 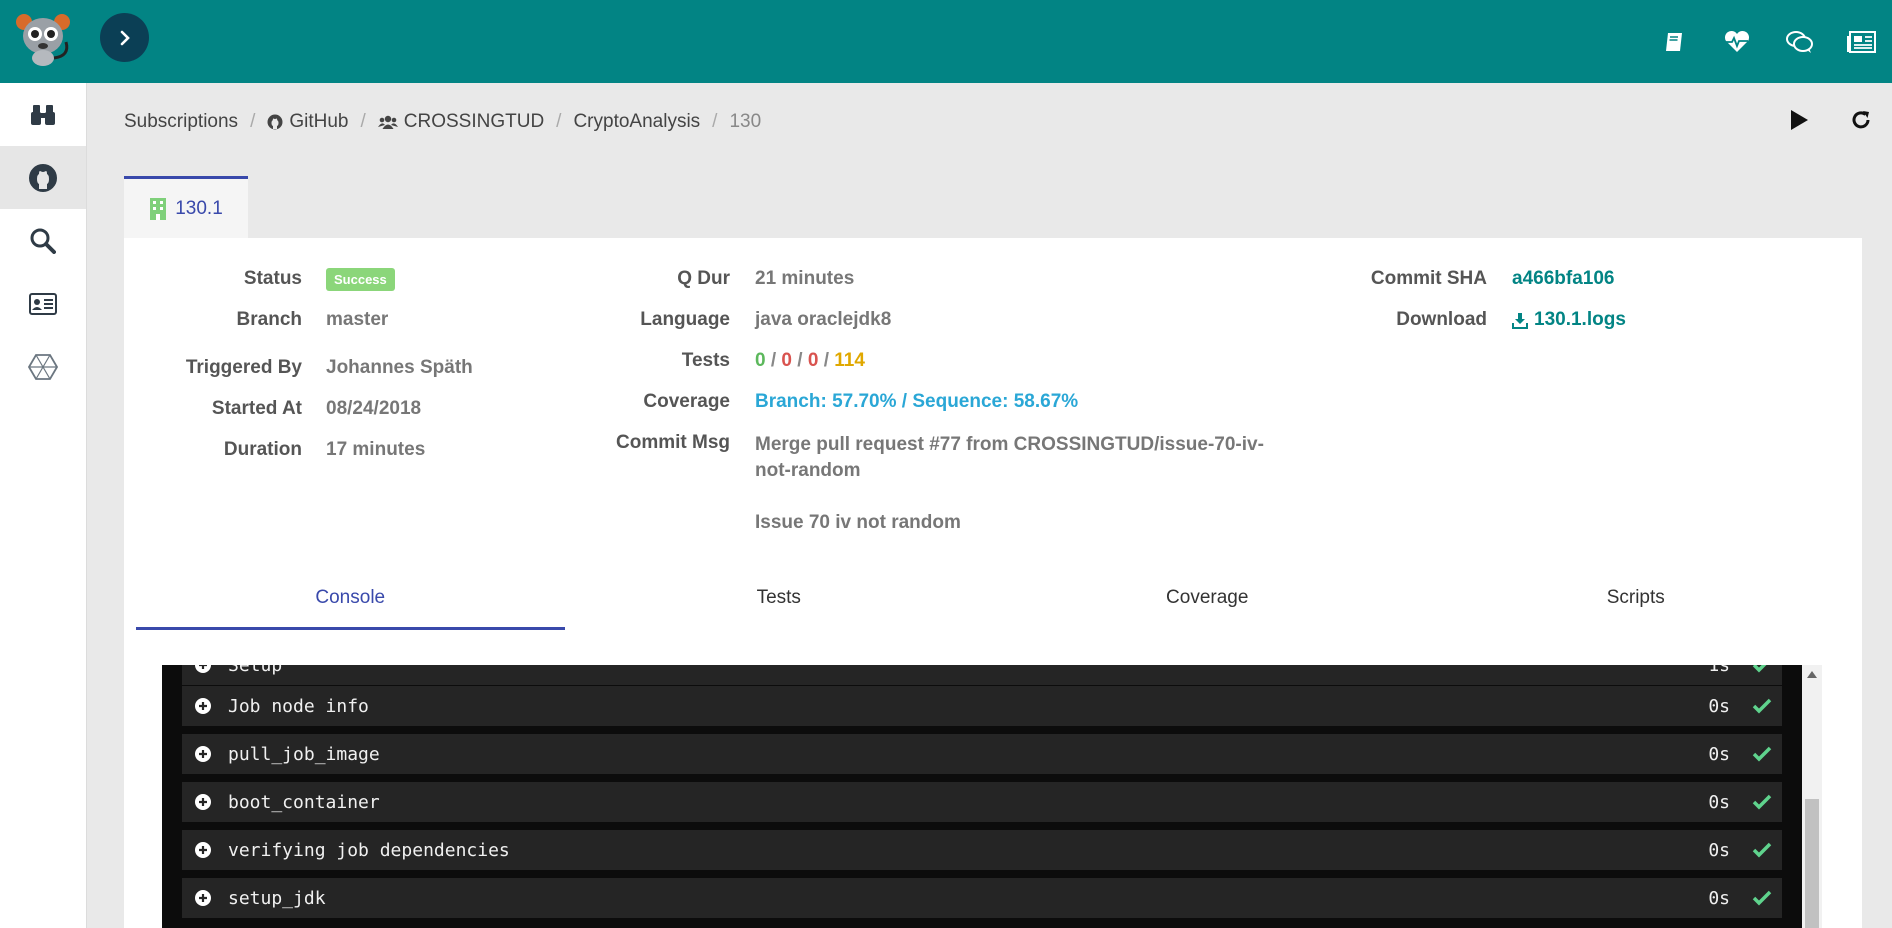 I want to click on qdur-label: Q Dur, so click(x=703, y=278).